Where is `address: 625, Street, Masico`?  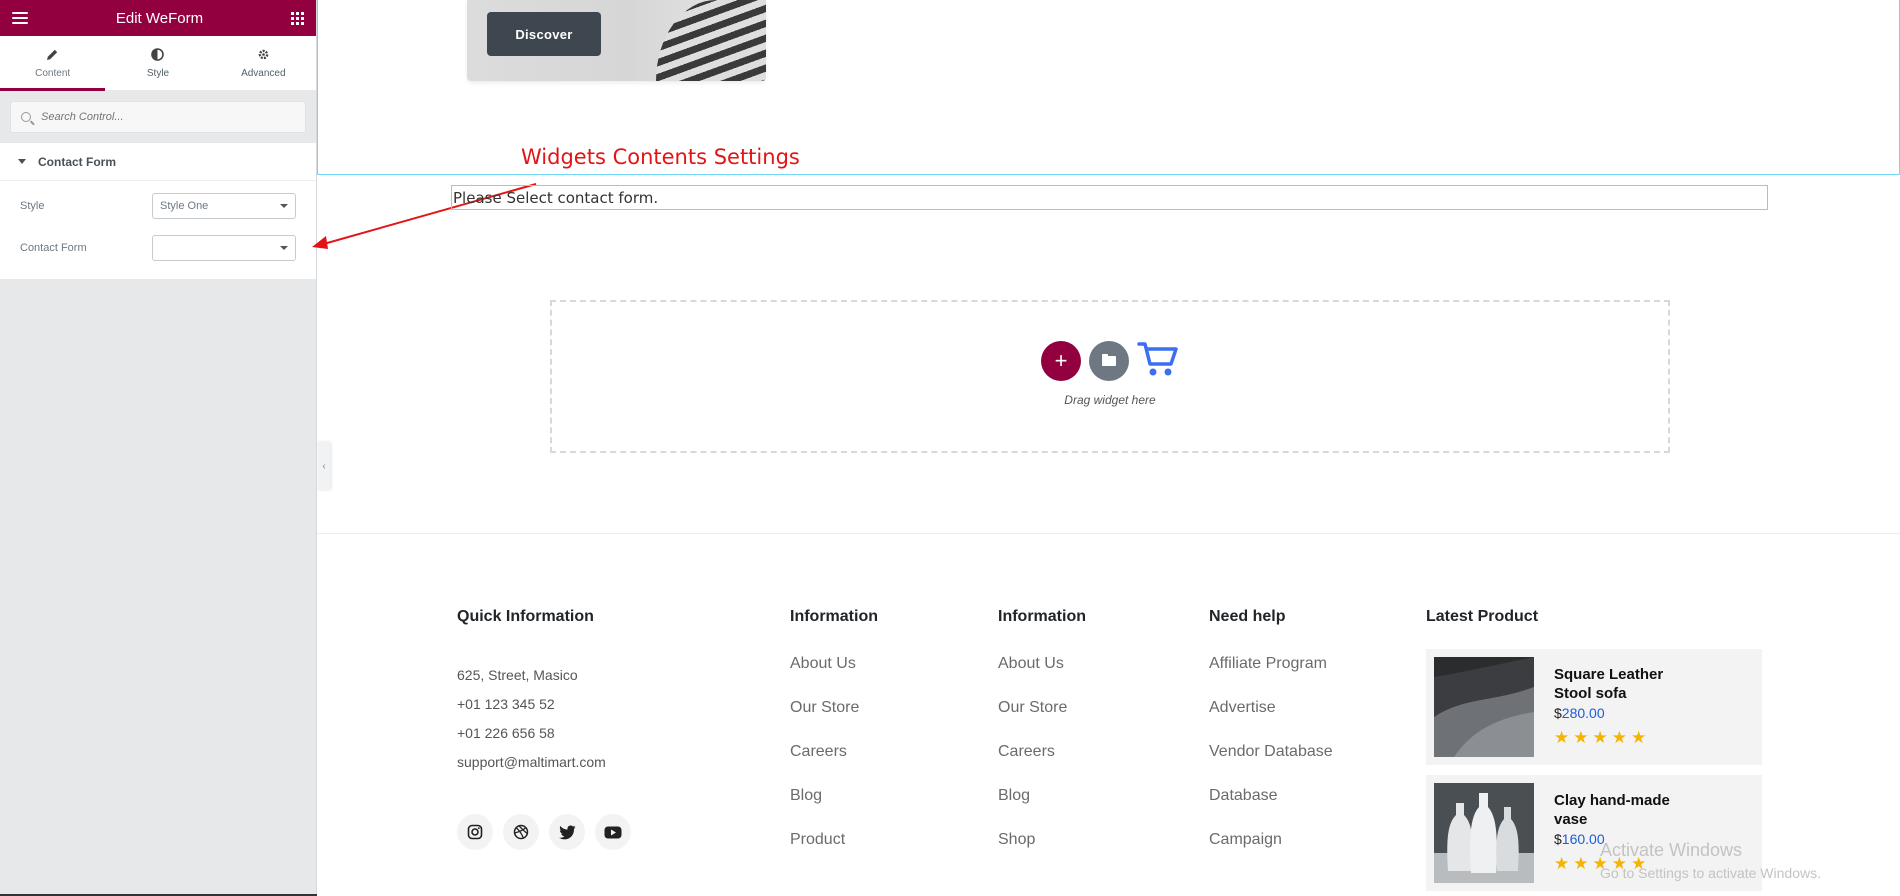
address: 625, Street, Masico is located at coordinates (517, 675).